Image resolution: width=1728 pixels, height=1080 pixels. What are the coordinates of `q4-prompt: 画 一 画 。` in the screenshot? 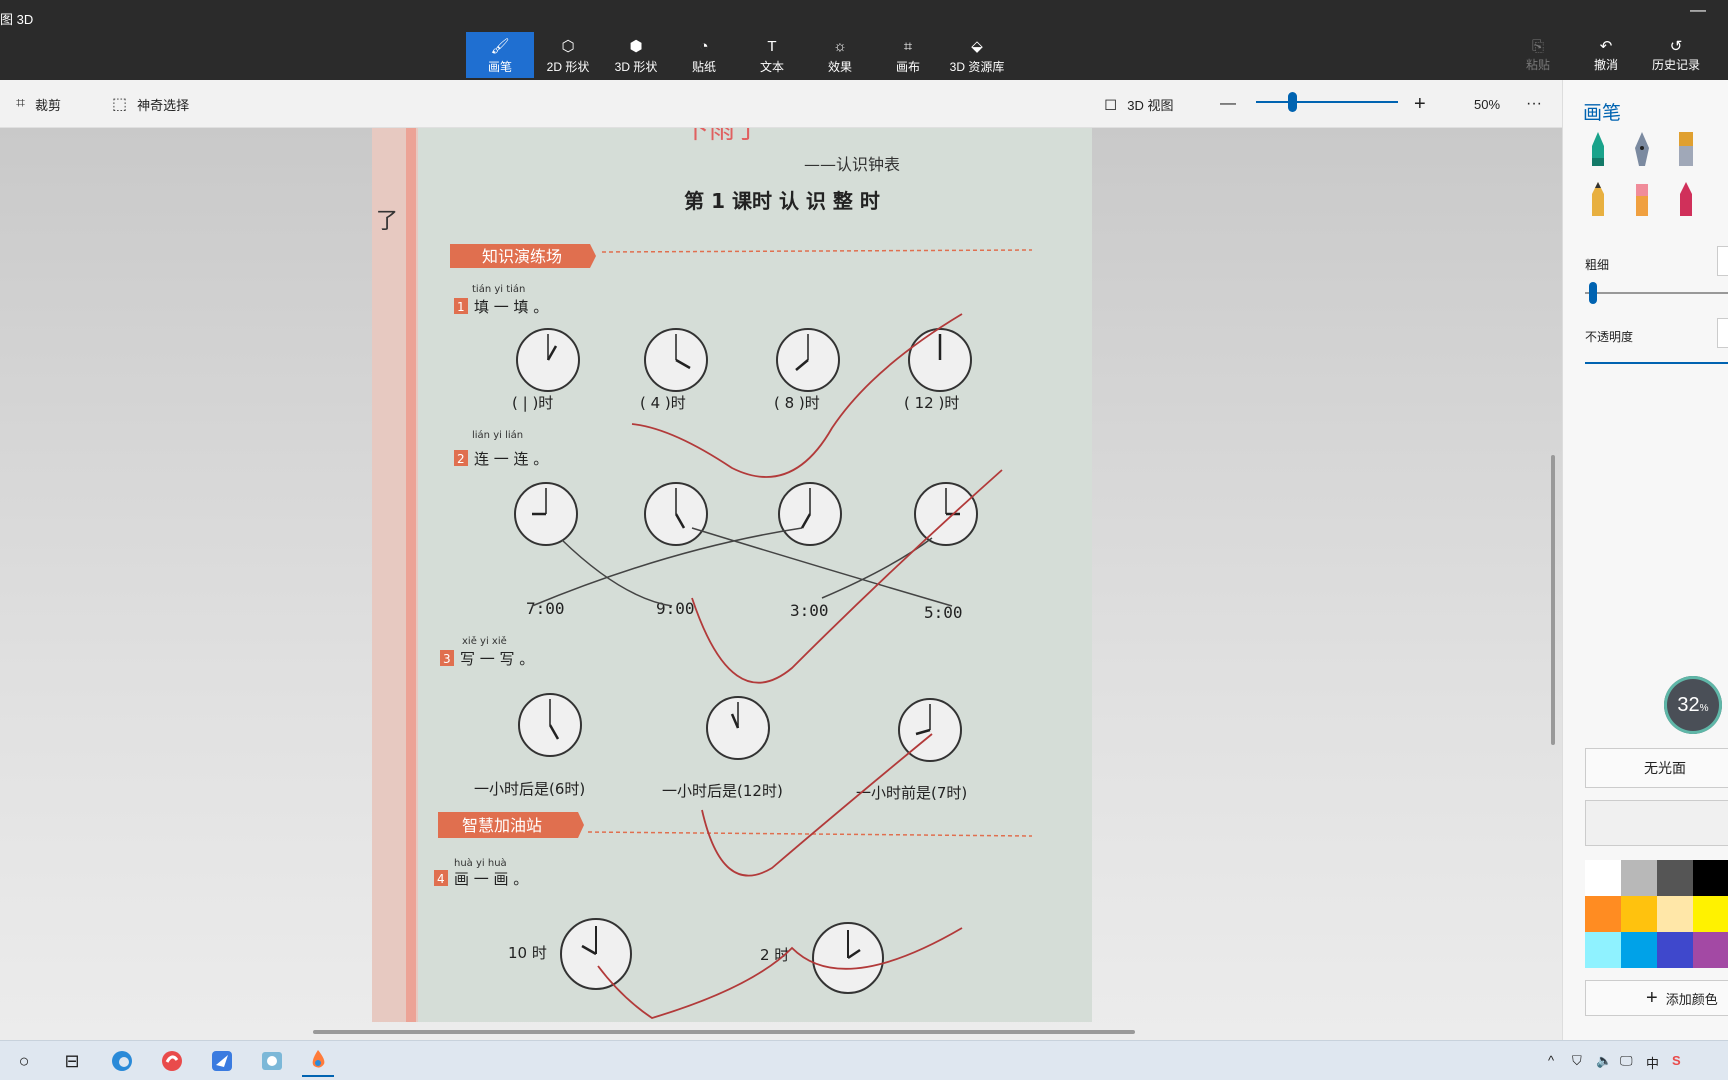 It's located at (491, 879).